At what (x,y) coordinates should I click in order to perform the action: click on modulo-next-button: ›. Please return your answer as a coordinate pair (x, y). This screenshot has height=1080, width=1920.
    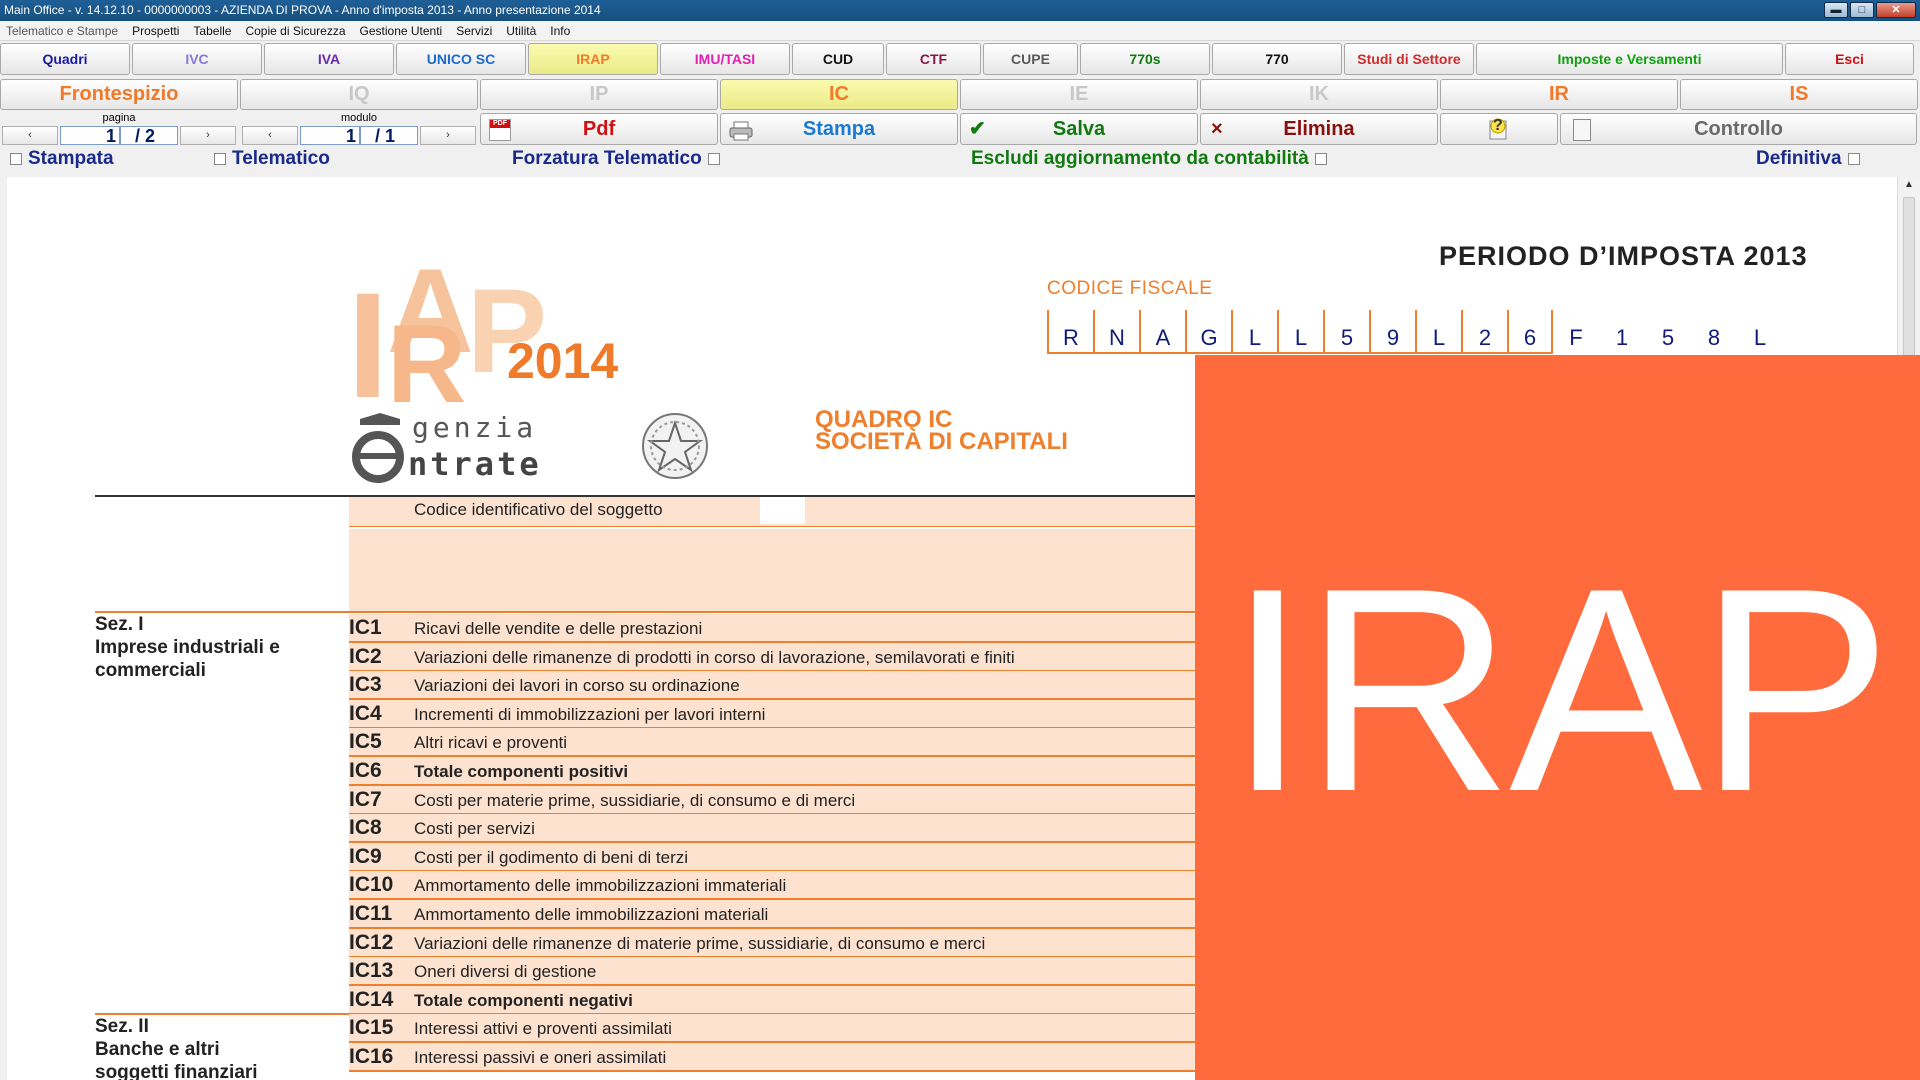
    Looking at the image, I should click on (448, 135).